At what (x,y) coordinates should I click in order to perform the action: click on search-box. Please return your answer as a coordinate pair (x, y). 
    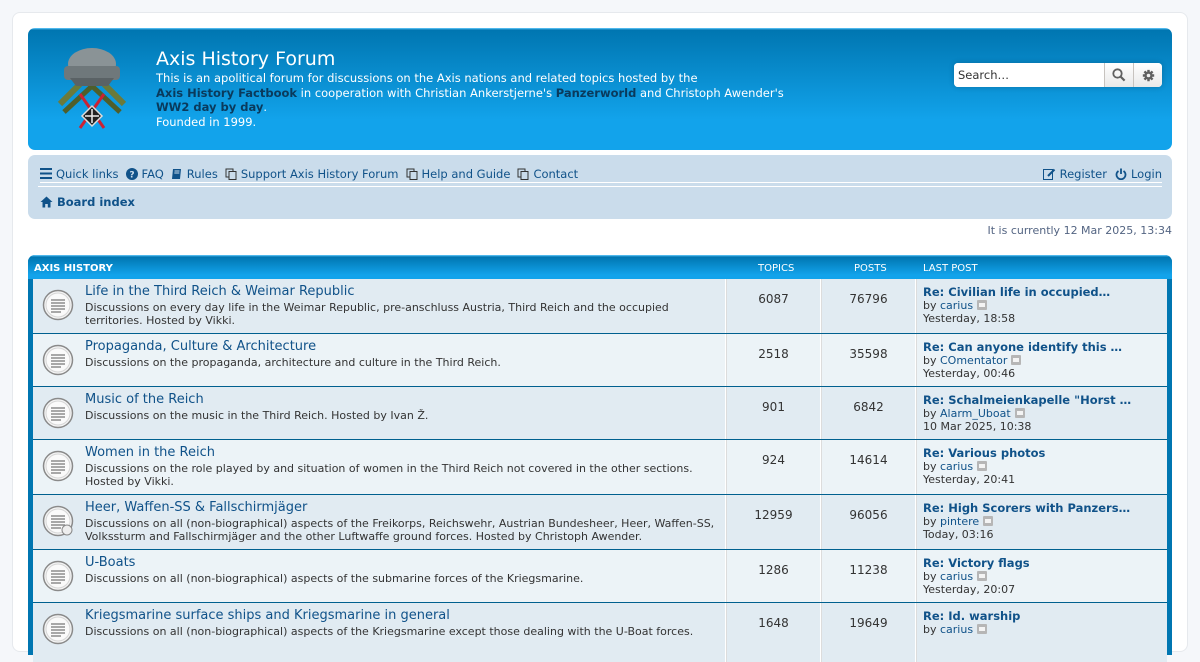
    Looking at the image, I should click on (1058, 75).